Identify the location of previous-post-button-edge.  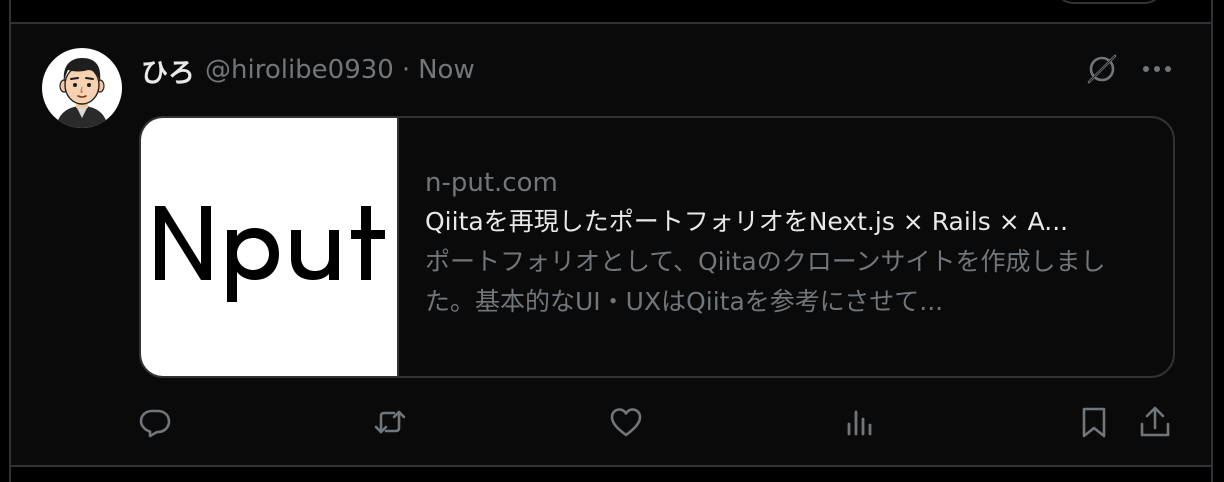
(1109, 2).